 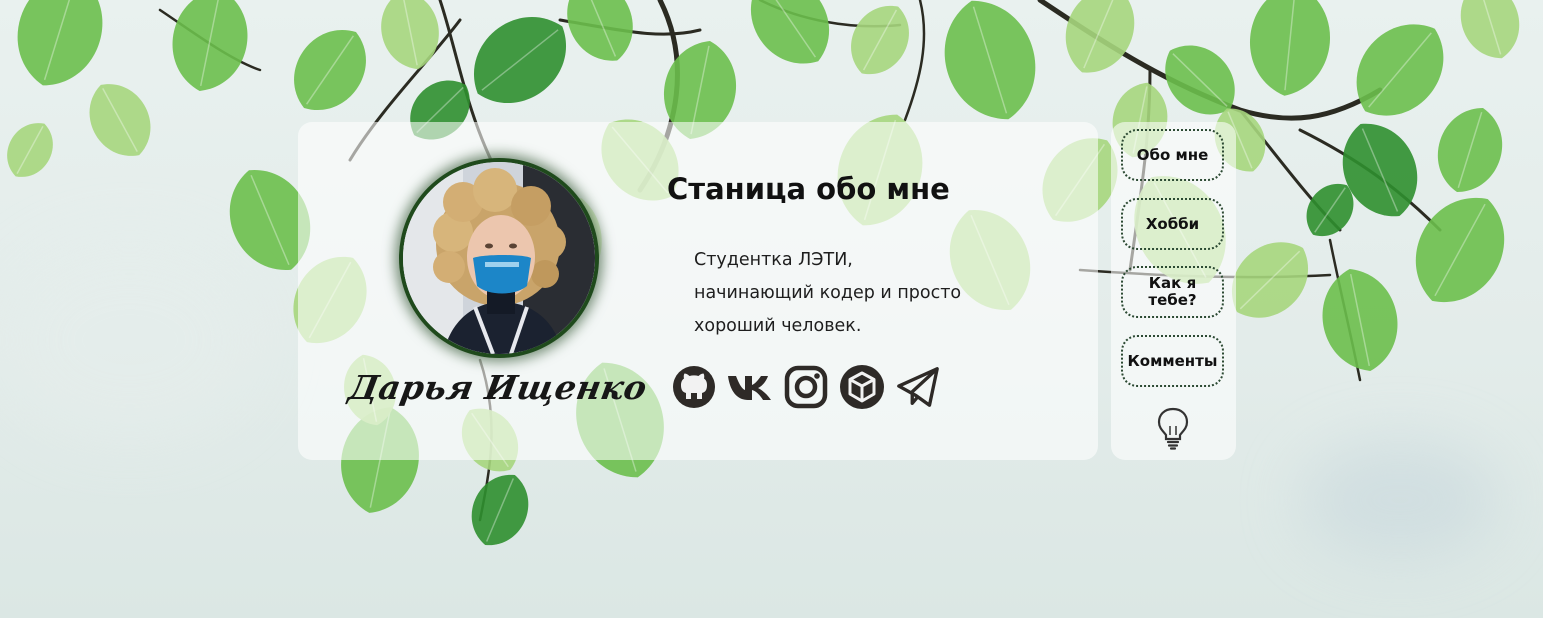 What do you see at coordinates (498, 387) in the screenshot?
I see `profile-name: Дарья Ищенко` at bounding box center [498, 387].